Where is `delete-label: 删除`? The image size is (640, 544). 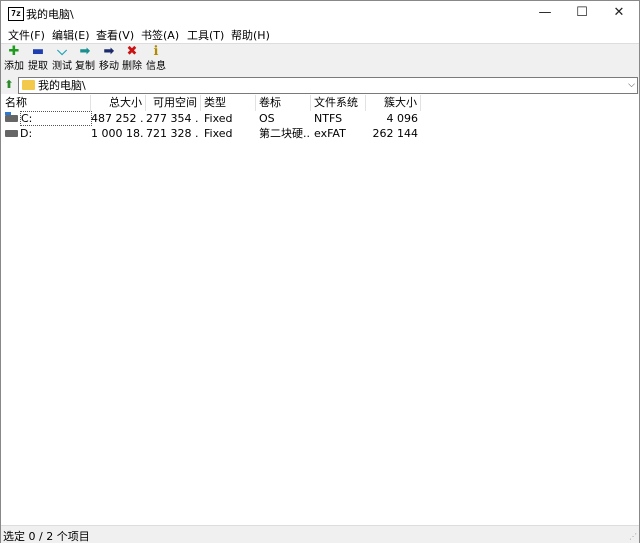 delete-label: 删除 is located at coordinates (132, 66).